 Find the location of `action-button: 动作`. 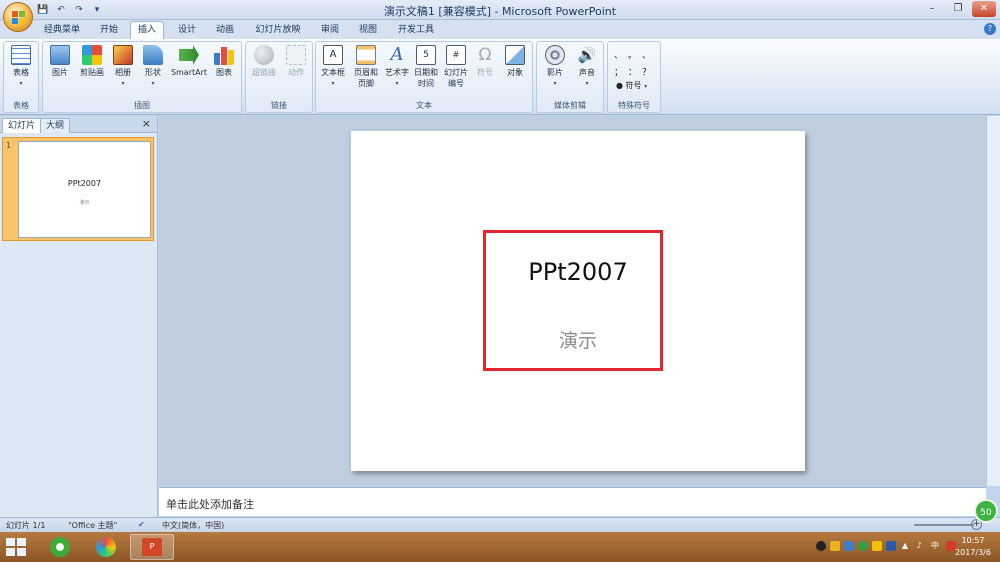

action-button: 动作 is located at coordinates (296, 61).